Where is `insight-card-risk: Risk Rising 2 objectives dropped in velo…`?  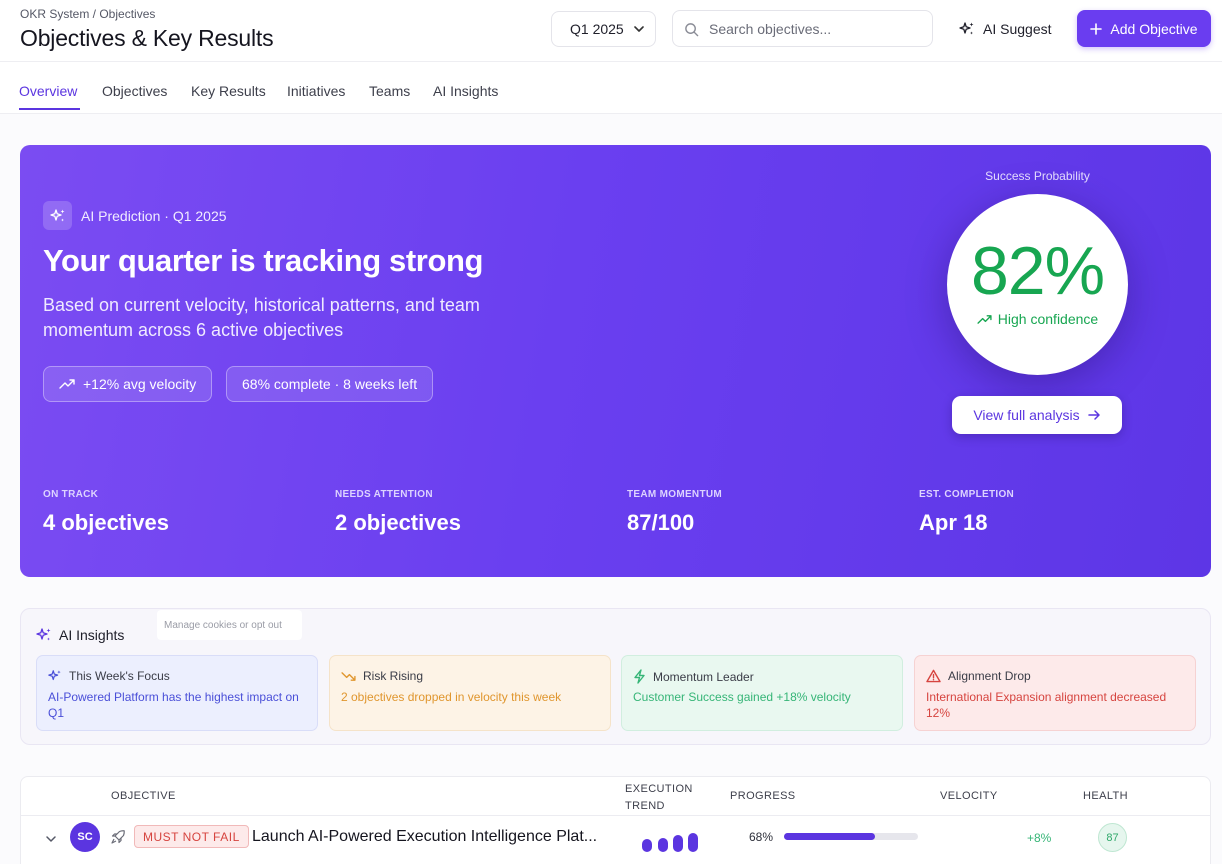
insight-card-risk: Risk Rising 2 objectives dropped in velo… is located at coordinates (470, 693).